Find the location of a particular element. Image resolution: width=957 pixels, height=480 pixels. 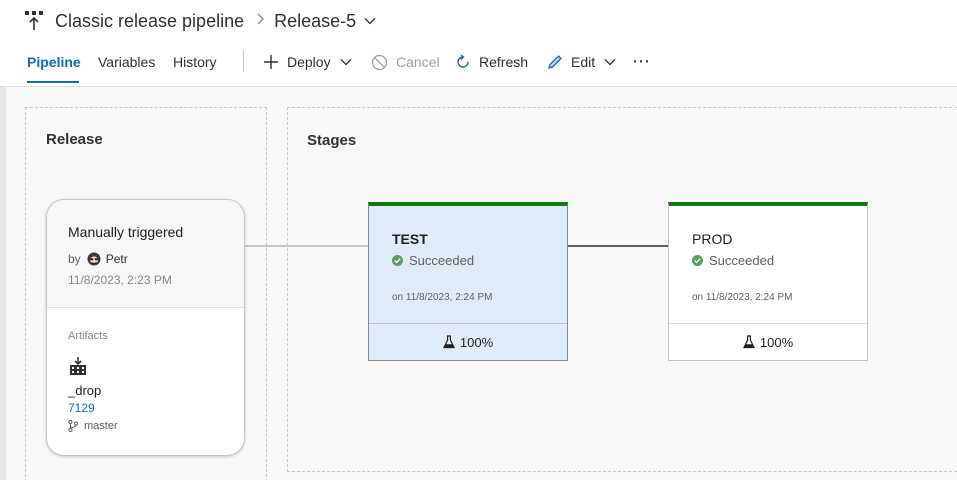

breadcrumb-separator-icon is located at coordinates (260, 21).